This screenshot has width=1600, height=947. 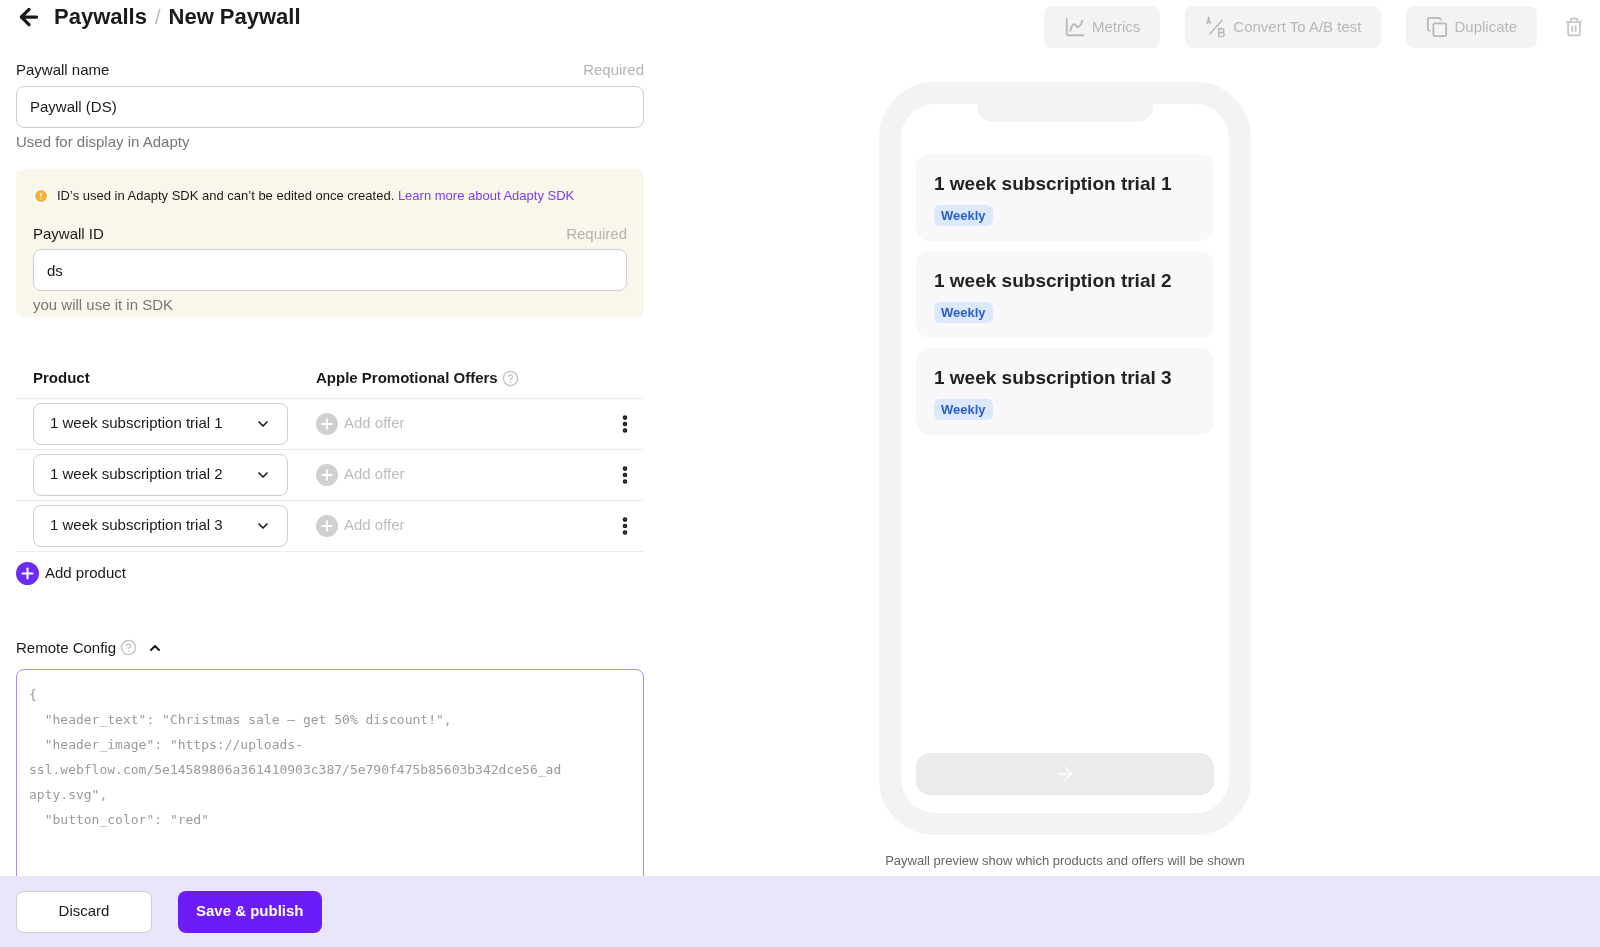 What do you see at coordinates (41, 195) in the screenshot?
I see `warning-icon` at bounding box center [41, 195].